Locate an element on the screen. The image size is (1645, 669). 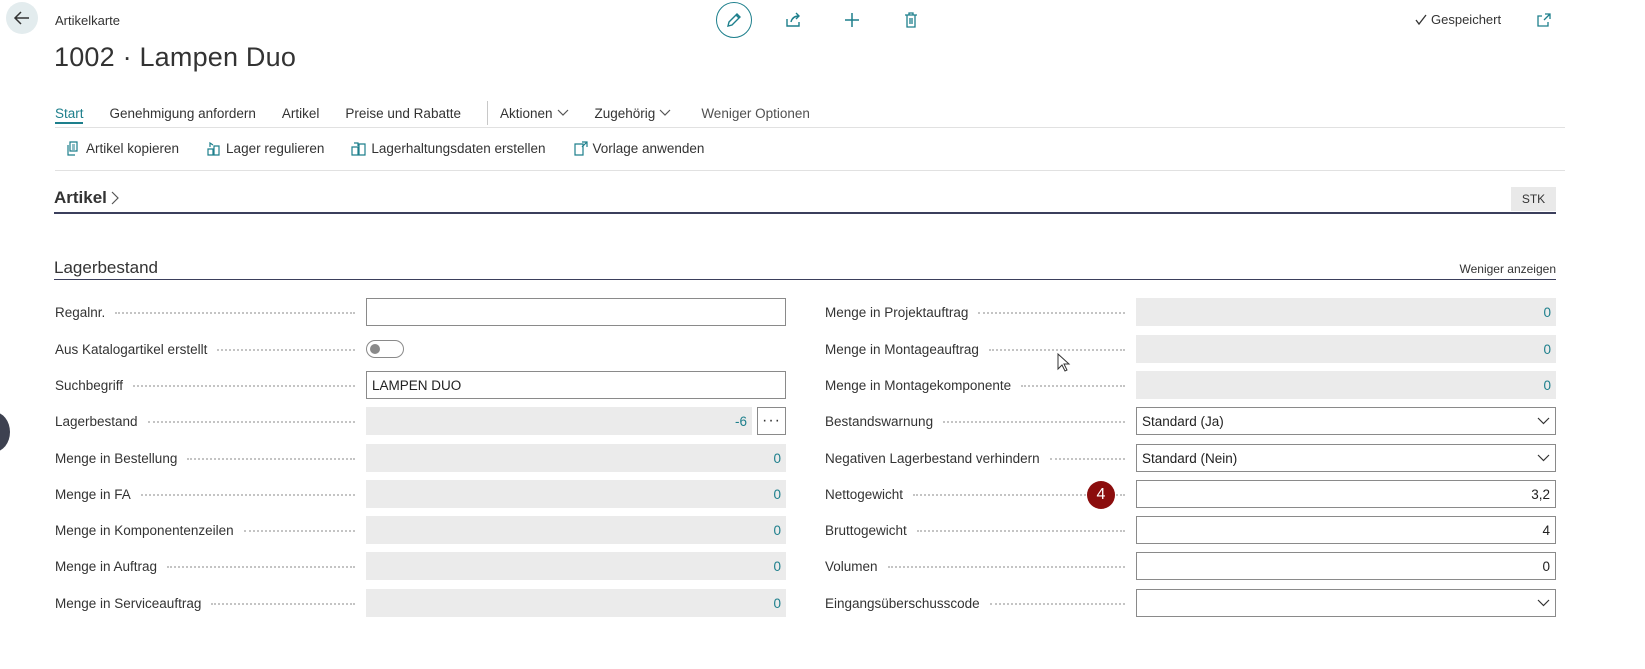
negativ-lager-select: Standard (Nein) is located at coordinates (1346, 458).